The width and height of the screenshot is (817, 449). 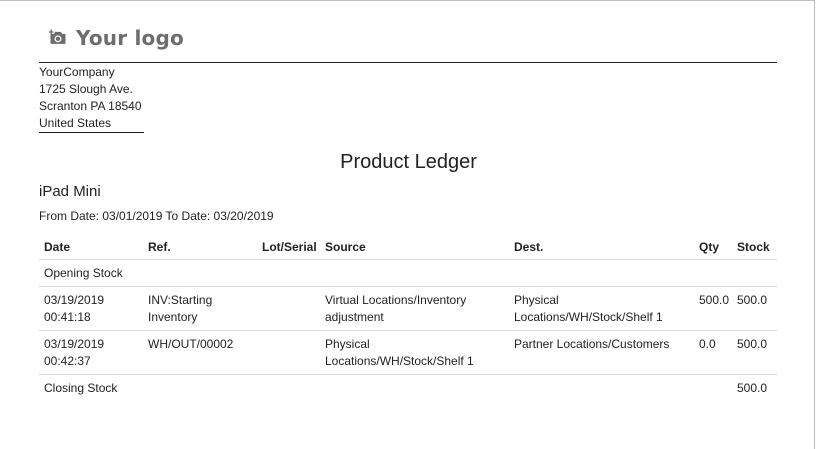 What do you see at coordinates (601, 352) in the screenshot?
I see `row-dest: Partner Locations/Customers` at bounding box center [601, 352].